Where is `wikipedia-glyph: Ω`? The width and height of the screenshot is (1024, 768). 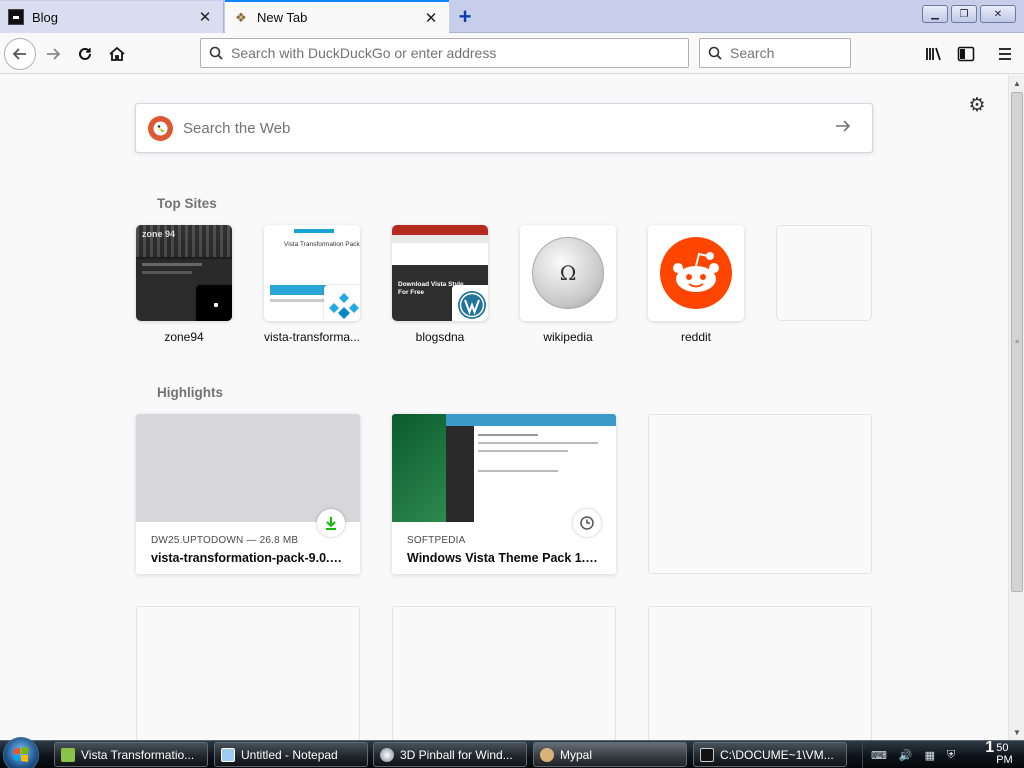
wikipedia-glyph: Ω is located at coordinates (568, 273).